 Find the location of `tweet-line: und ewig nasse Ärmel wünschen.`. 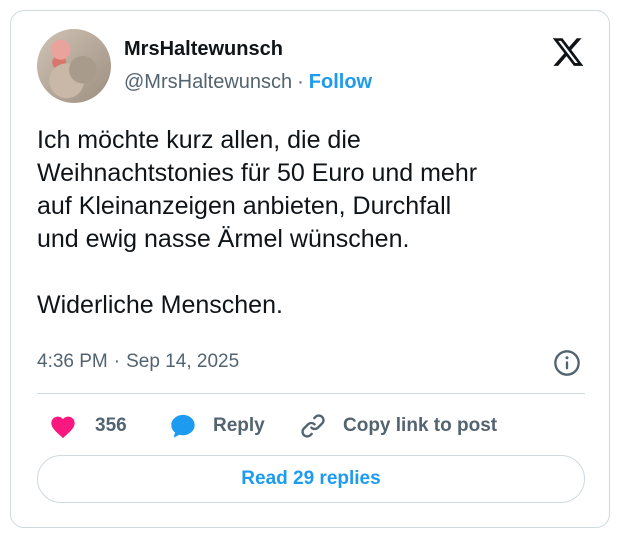

tweet-line: und ewig nasse Ärmel wünschen. is located at coordinates (223, 239).